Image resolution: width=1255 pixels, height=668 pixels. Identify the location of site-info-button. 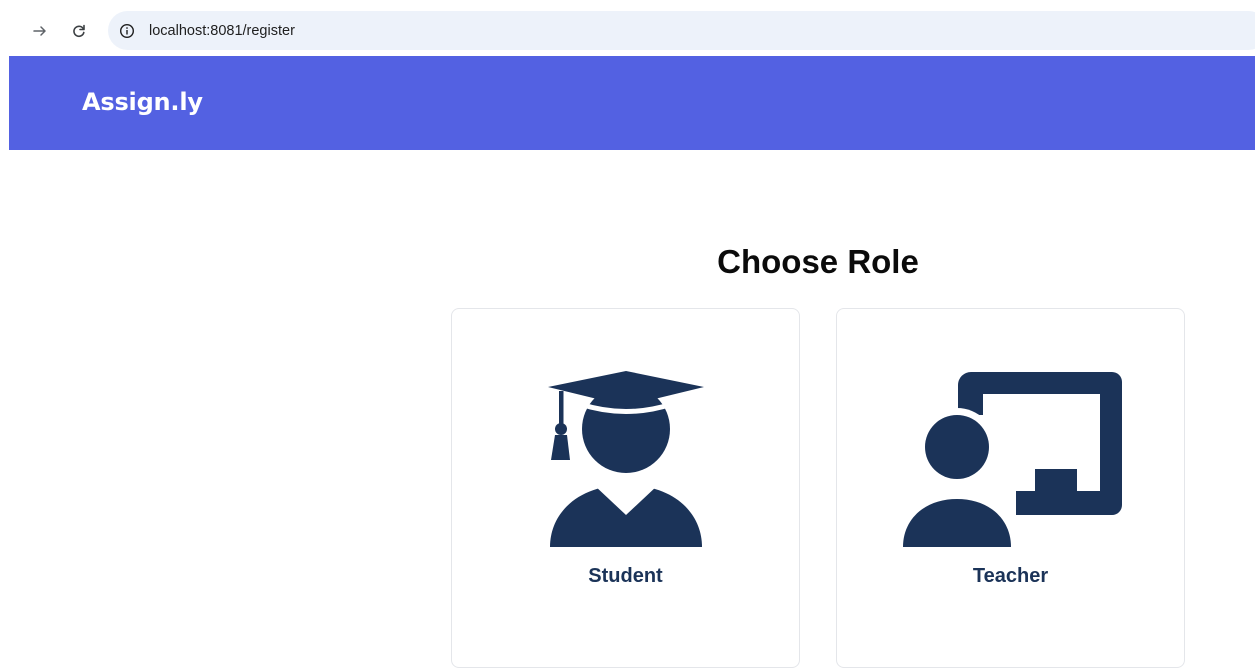
(127, 31).